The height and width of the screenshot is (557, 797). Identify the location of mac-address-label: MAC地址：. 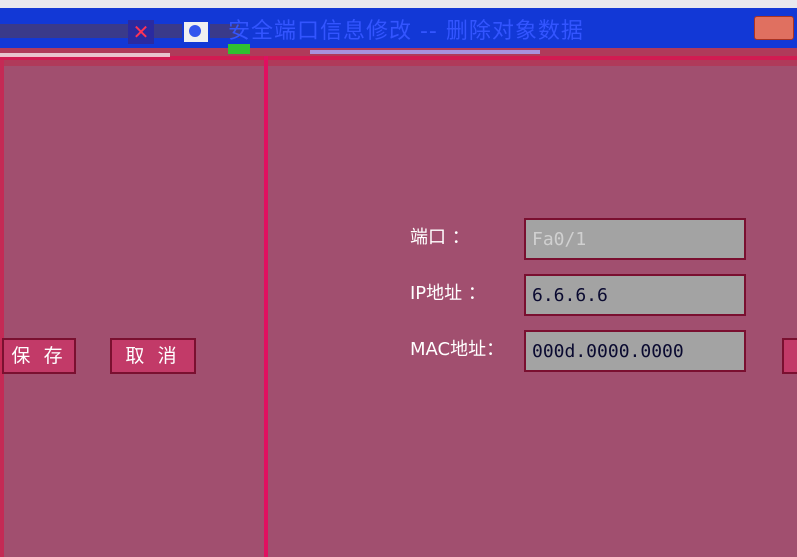
(457, 349).